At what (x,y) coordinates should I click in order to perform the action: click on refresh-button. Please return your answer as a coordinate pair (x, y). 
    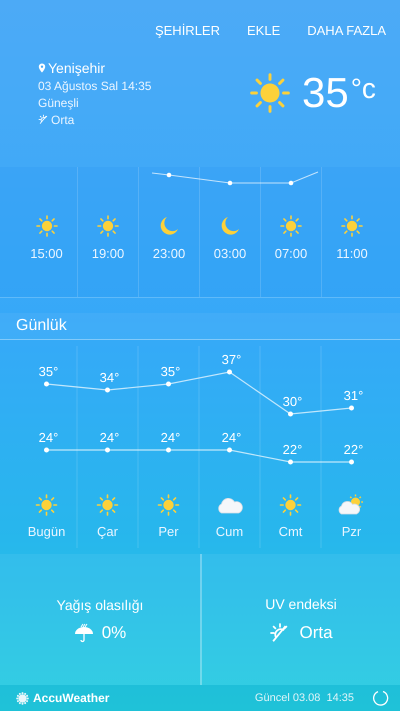
    Looking at the image, I should click on (381, 698).